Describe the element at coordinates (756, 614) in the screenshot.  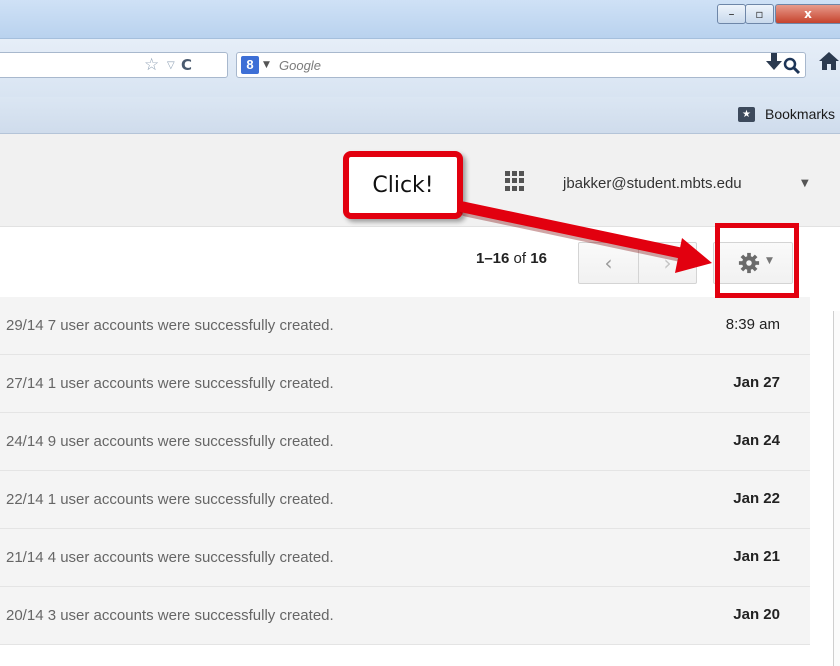
I see `message-date: Jan 20` at that location.